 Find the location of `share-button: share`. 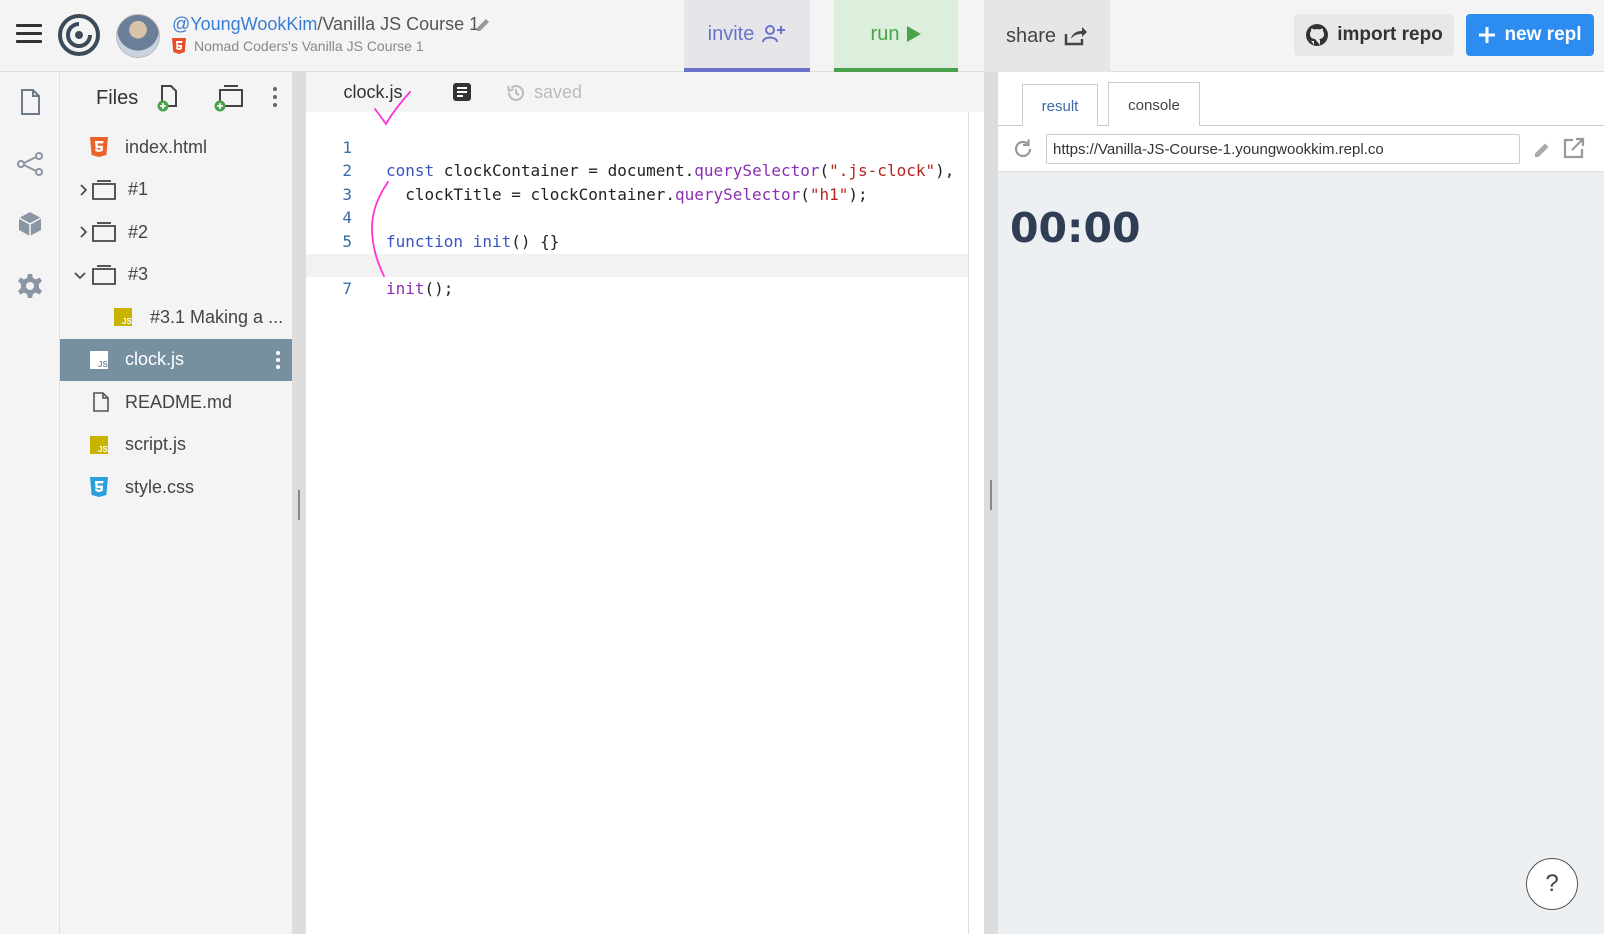

share-button: share is located at coordinates (1047, 36).